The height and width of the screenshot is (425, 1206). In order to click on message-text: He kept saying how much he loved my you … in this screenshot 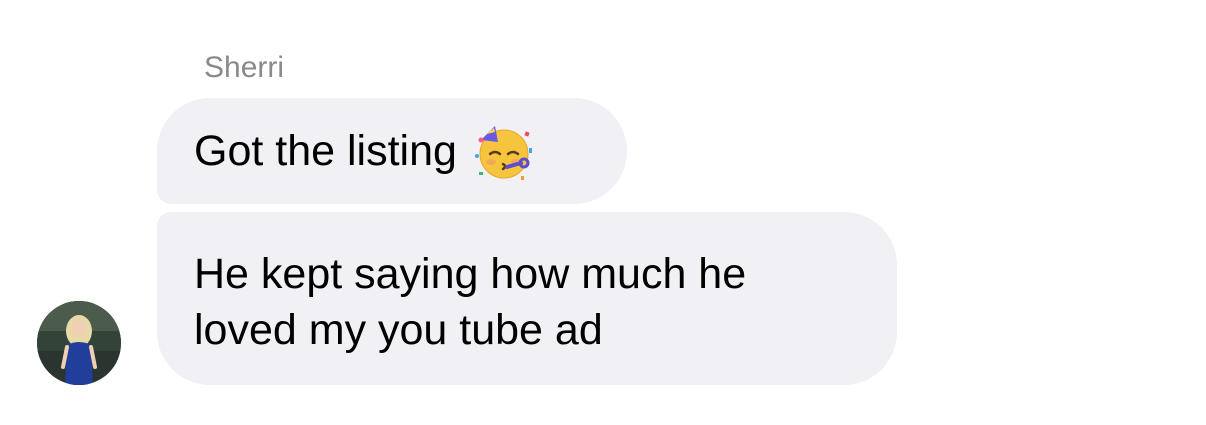, I will do `click(470, 302)`.